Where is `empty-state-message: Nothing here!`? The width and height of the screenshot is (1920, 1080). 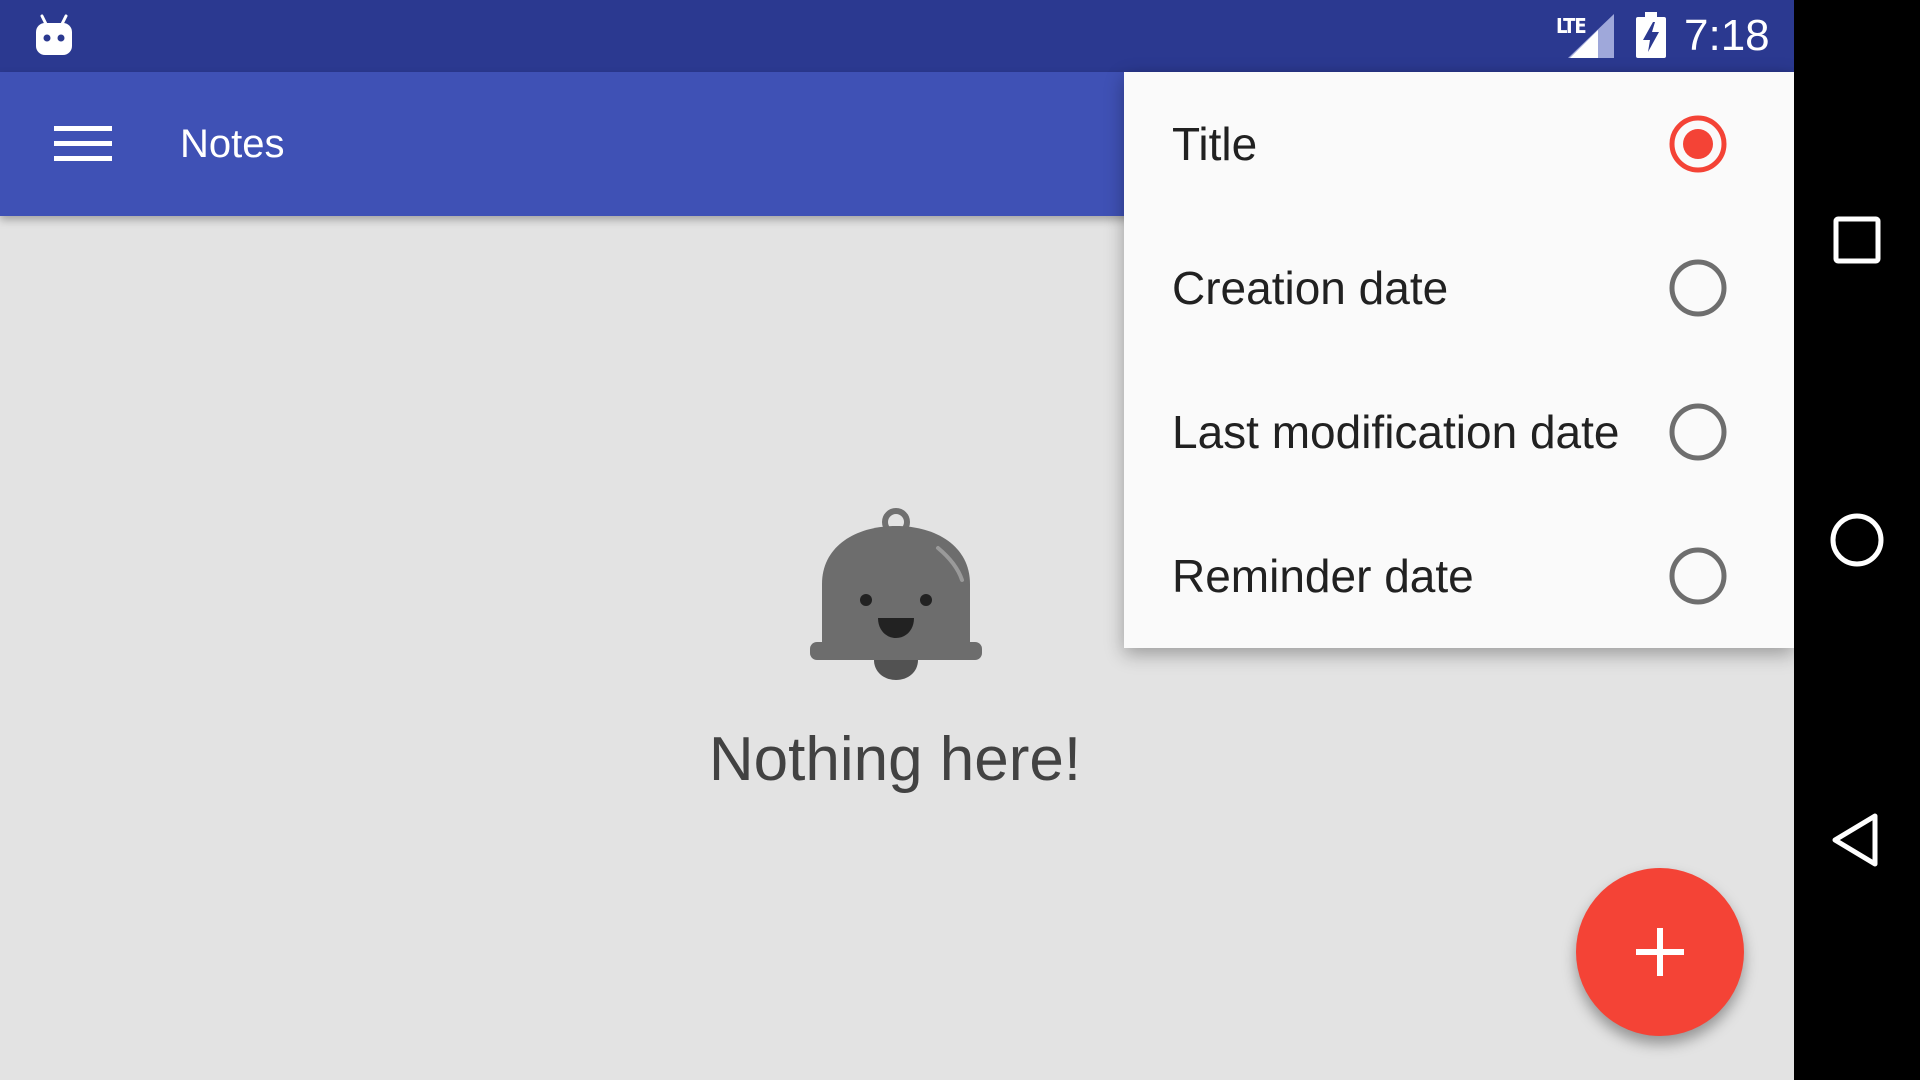 empty-state-message: Nothing here! is located at coordinates (895, 759).